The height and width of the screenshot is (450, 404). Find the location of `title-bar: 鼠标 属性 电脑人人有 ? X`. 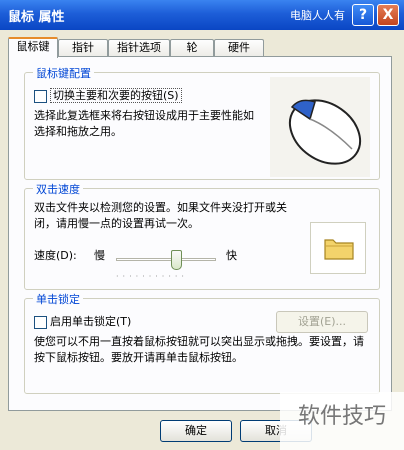

title-bar: 鼠标 属性 电脑人人有 ? X is located at coordinates (202, 15).